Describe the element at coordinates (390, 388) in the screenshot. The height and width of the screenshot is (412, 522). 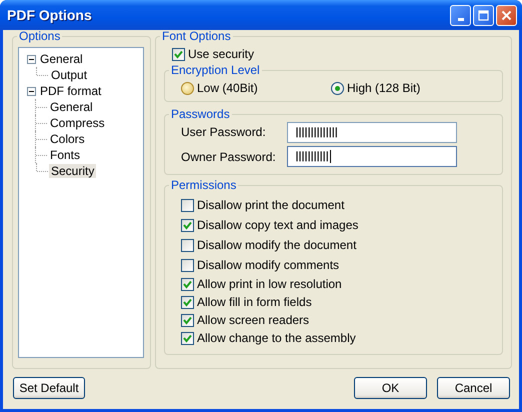
I see `ok-button: OK` at that location.